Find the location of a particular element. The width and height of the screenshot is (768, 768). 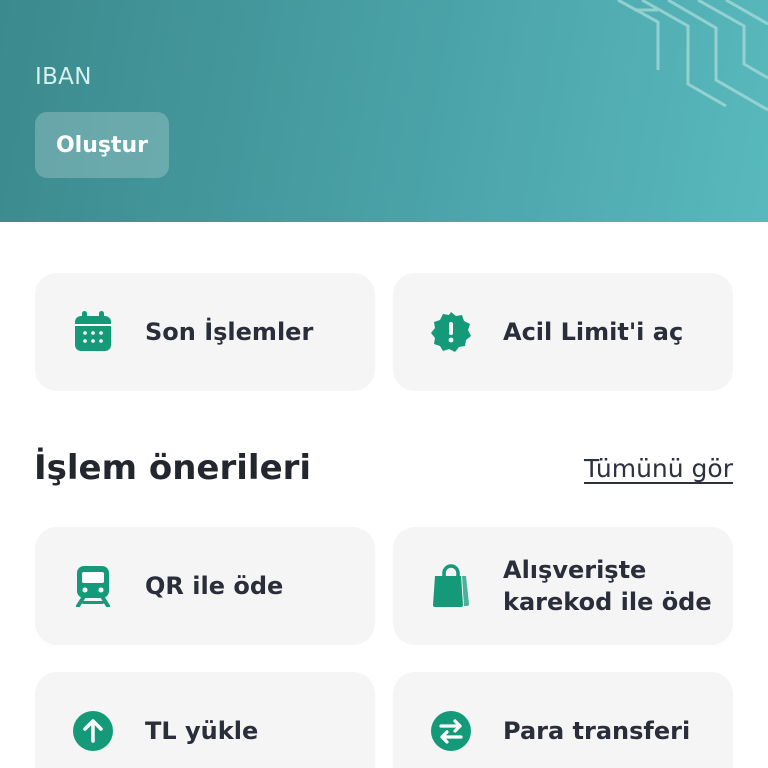

emergency-limit-card: Acil Limit'i aç is located at coordinates (563, 332).